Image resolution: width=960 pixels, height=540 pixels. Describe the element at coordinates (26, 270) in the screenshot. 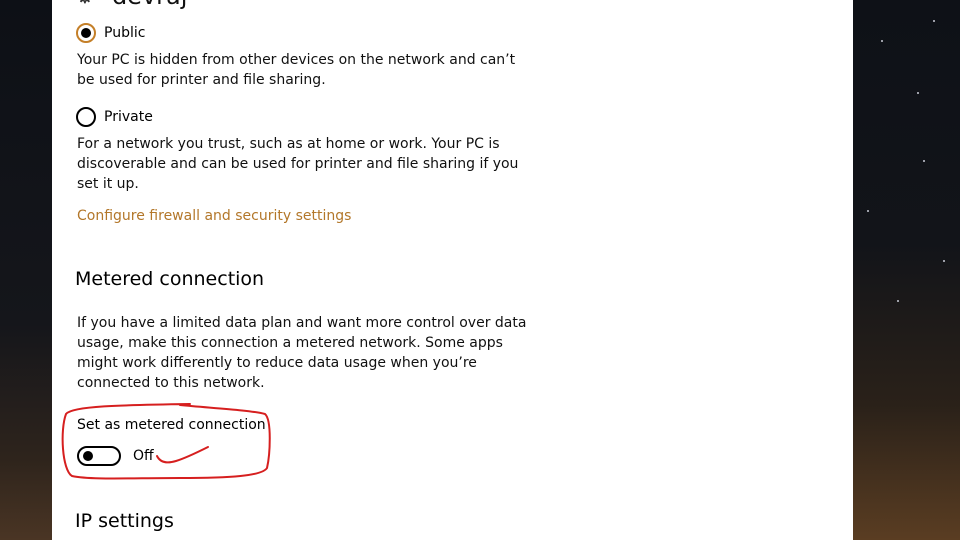

I see `desktop-background-left` at that location.